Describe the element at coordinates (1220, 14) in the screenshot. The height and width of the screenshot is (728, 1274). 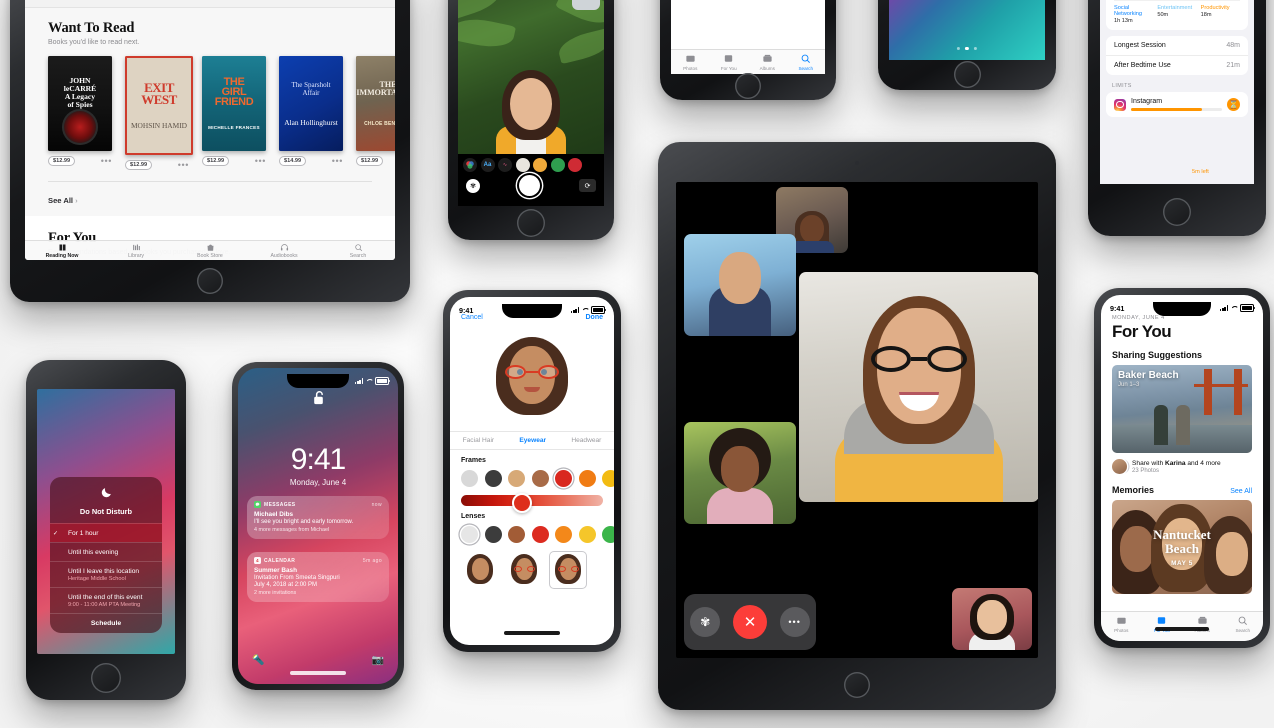
I see `category-productivity: Productivity 18m` at that location.